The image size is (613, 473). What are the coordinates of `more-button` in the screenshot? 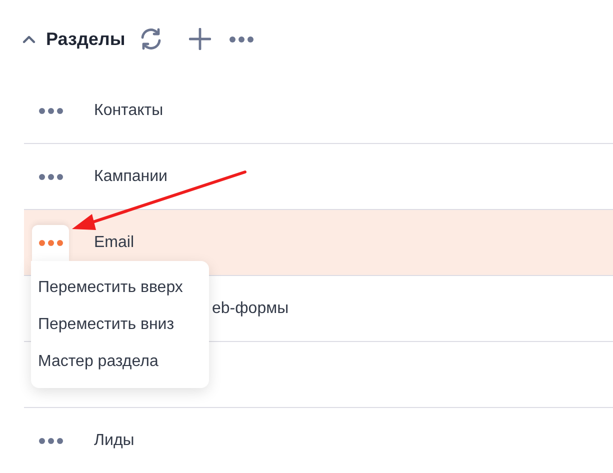 It's located at (241, 39).